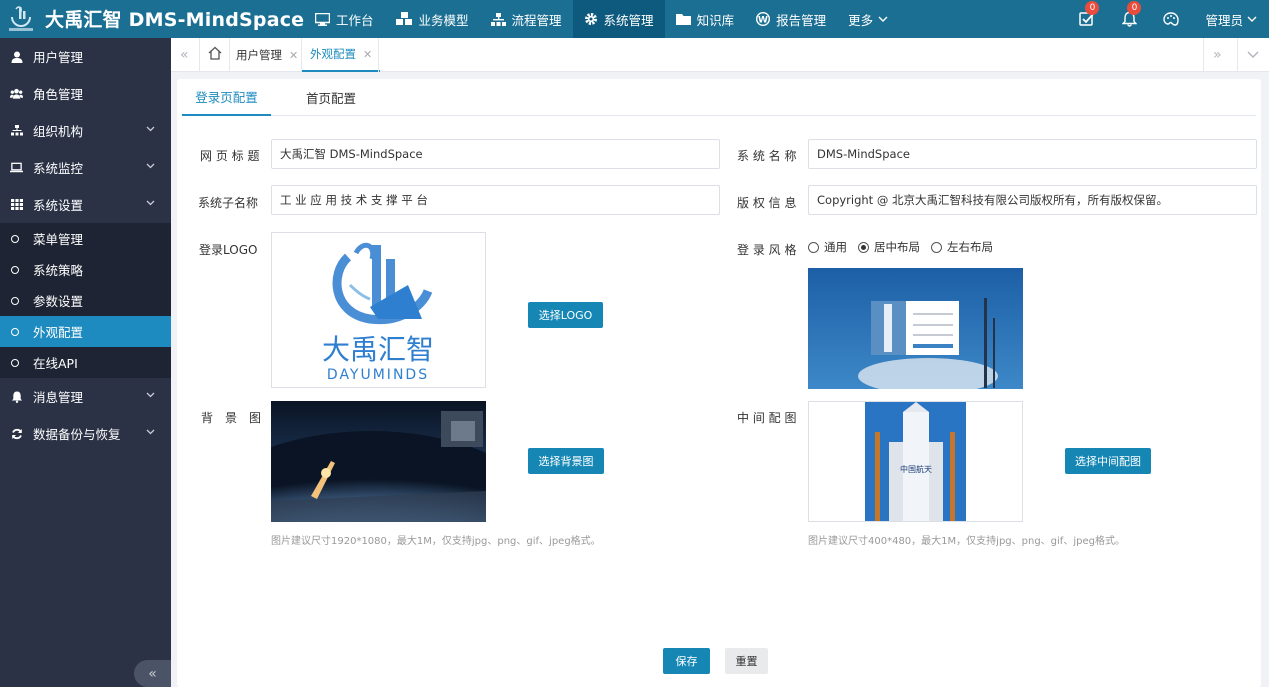 The width and height of the screenshot is (1269, 687). I want to click on folder-icon, so click(683, 19).